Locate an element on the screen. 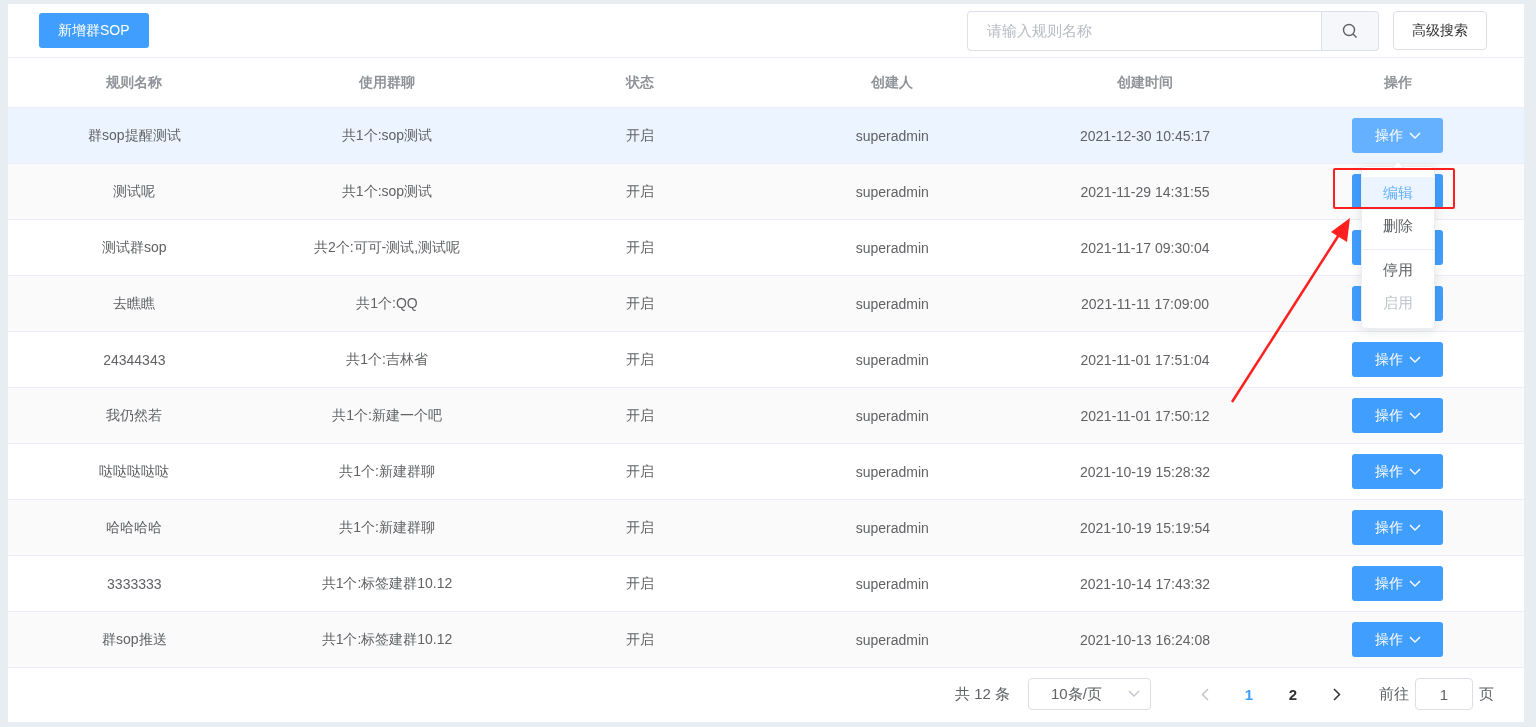  page-suffix: 页 is located at coordinates (1486, 694).